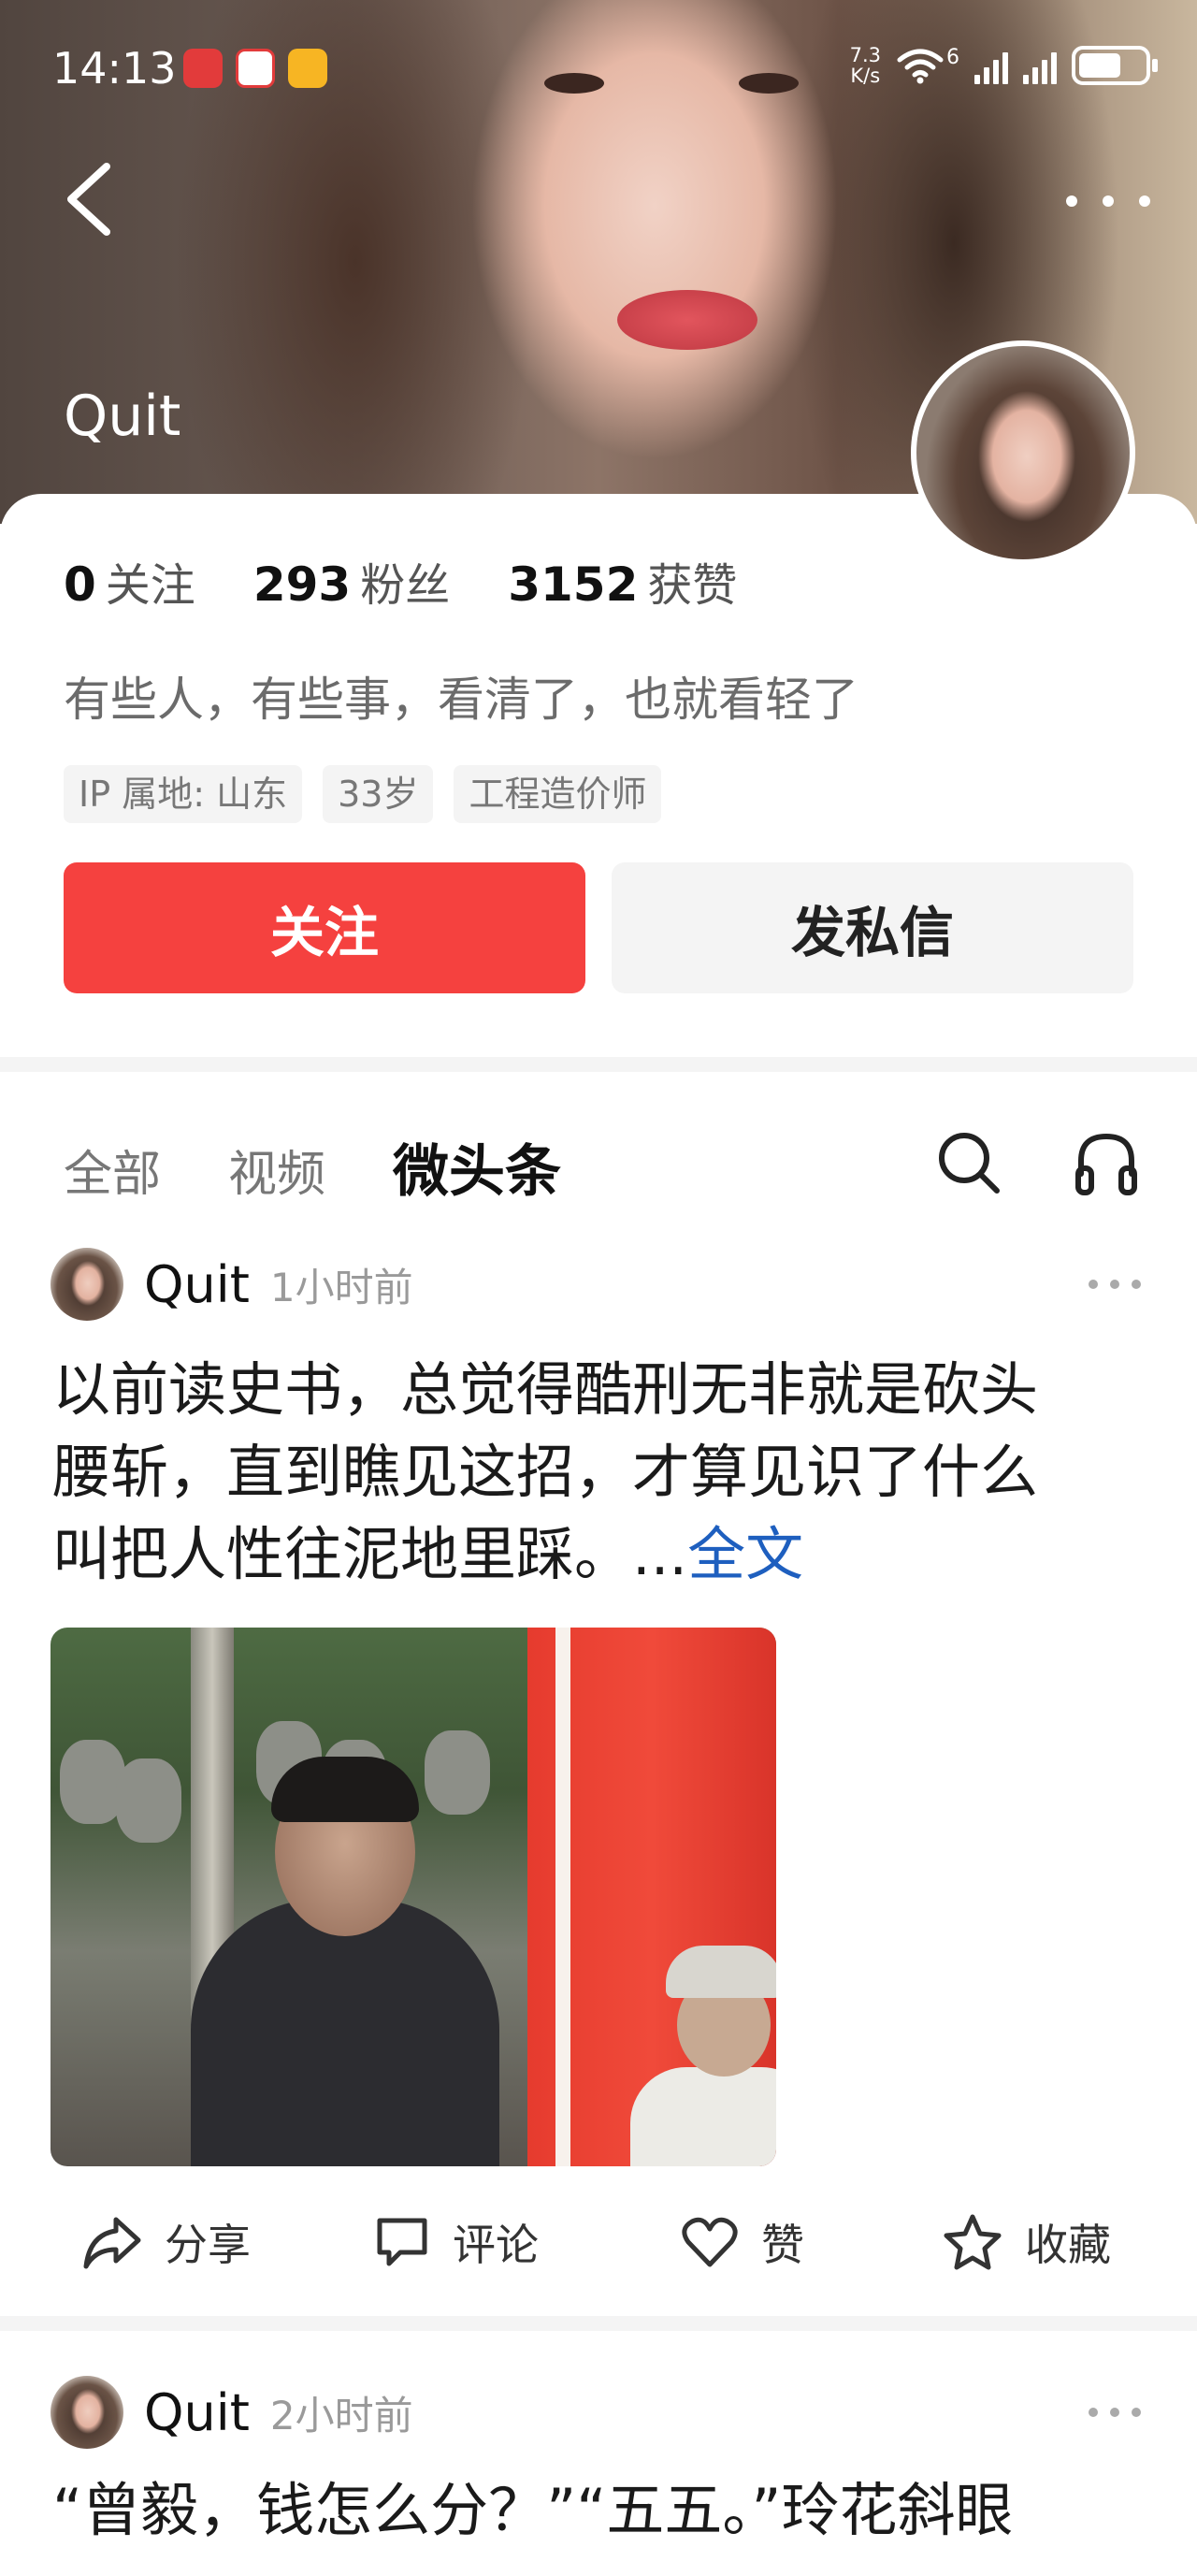  I want to click on comment-label: 评论, so click(496, 2245).